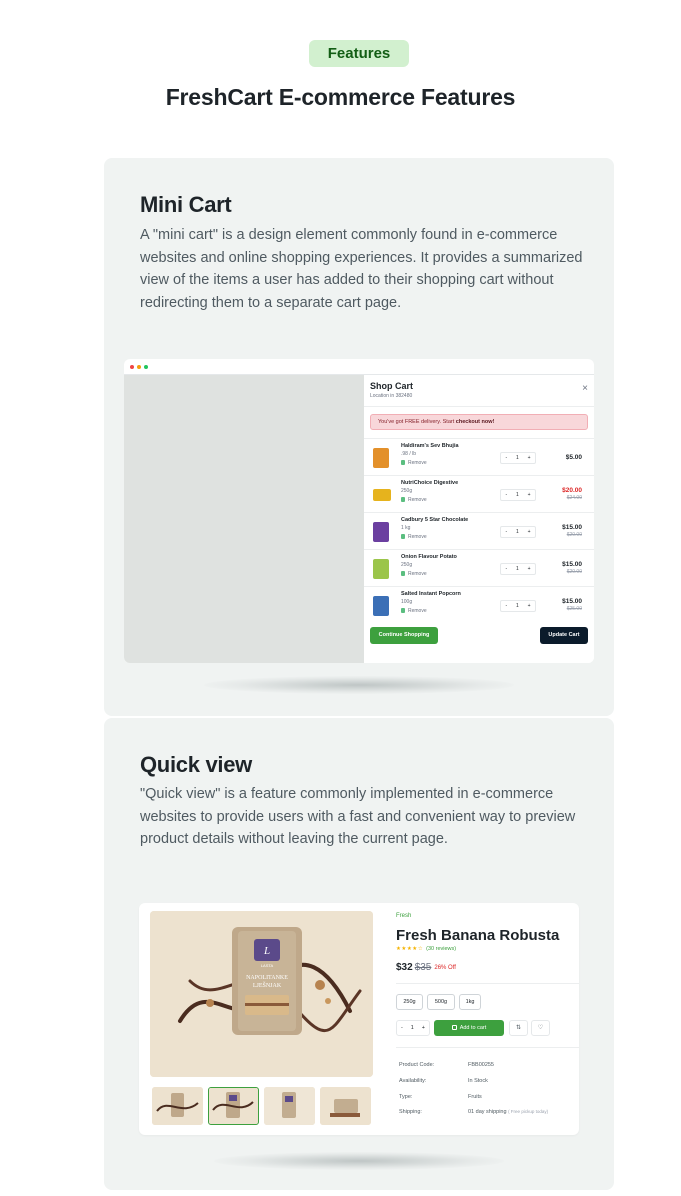  I want to click on product-category: Fresh, so click(403, 916).